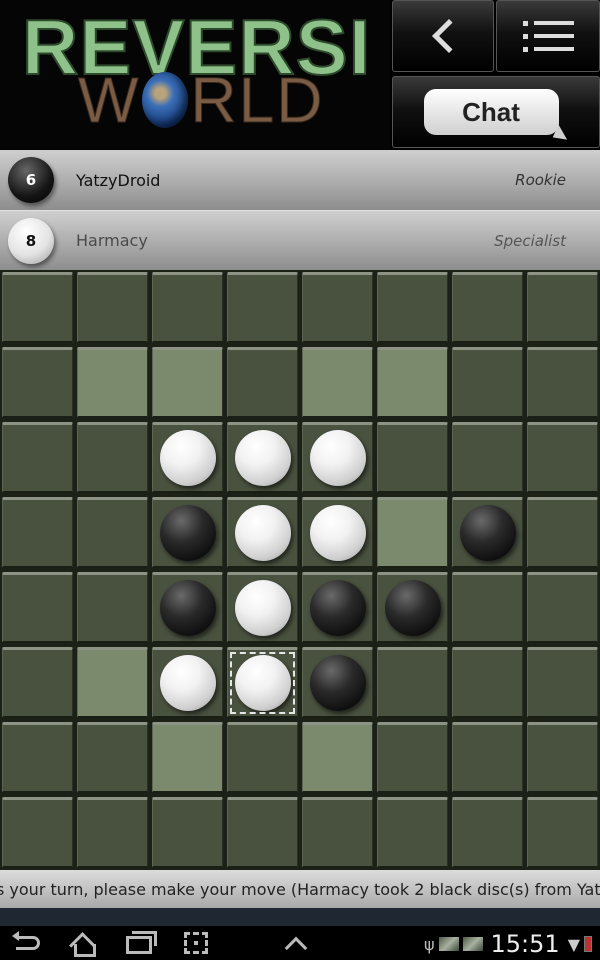 The image size is (600, 960). Describe the element at coordinates (187, 607) in the screenshot. I see `board-square-r4c2` at that location.